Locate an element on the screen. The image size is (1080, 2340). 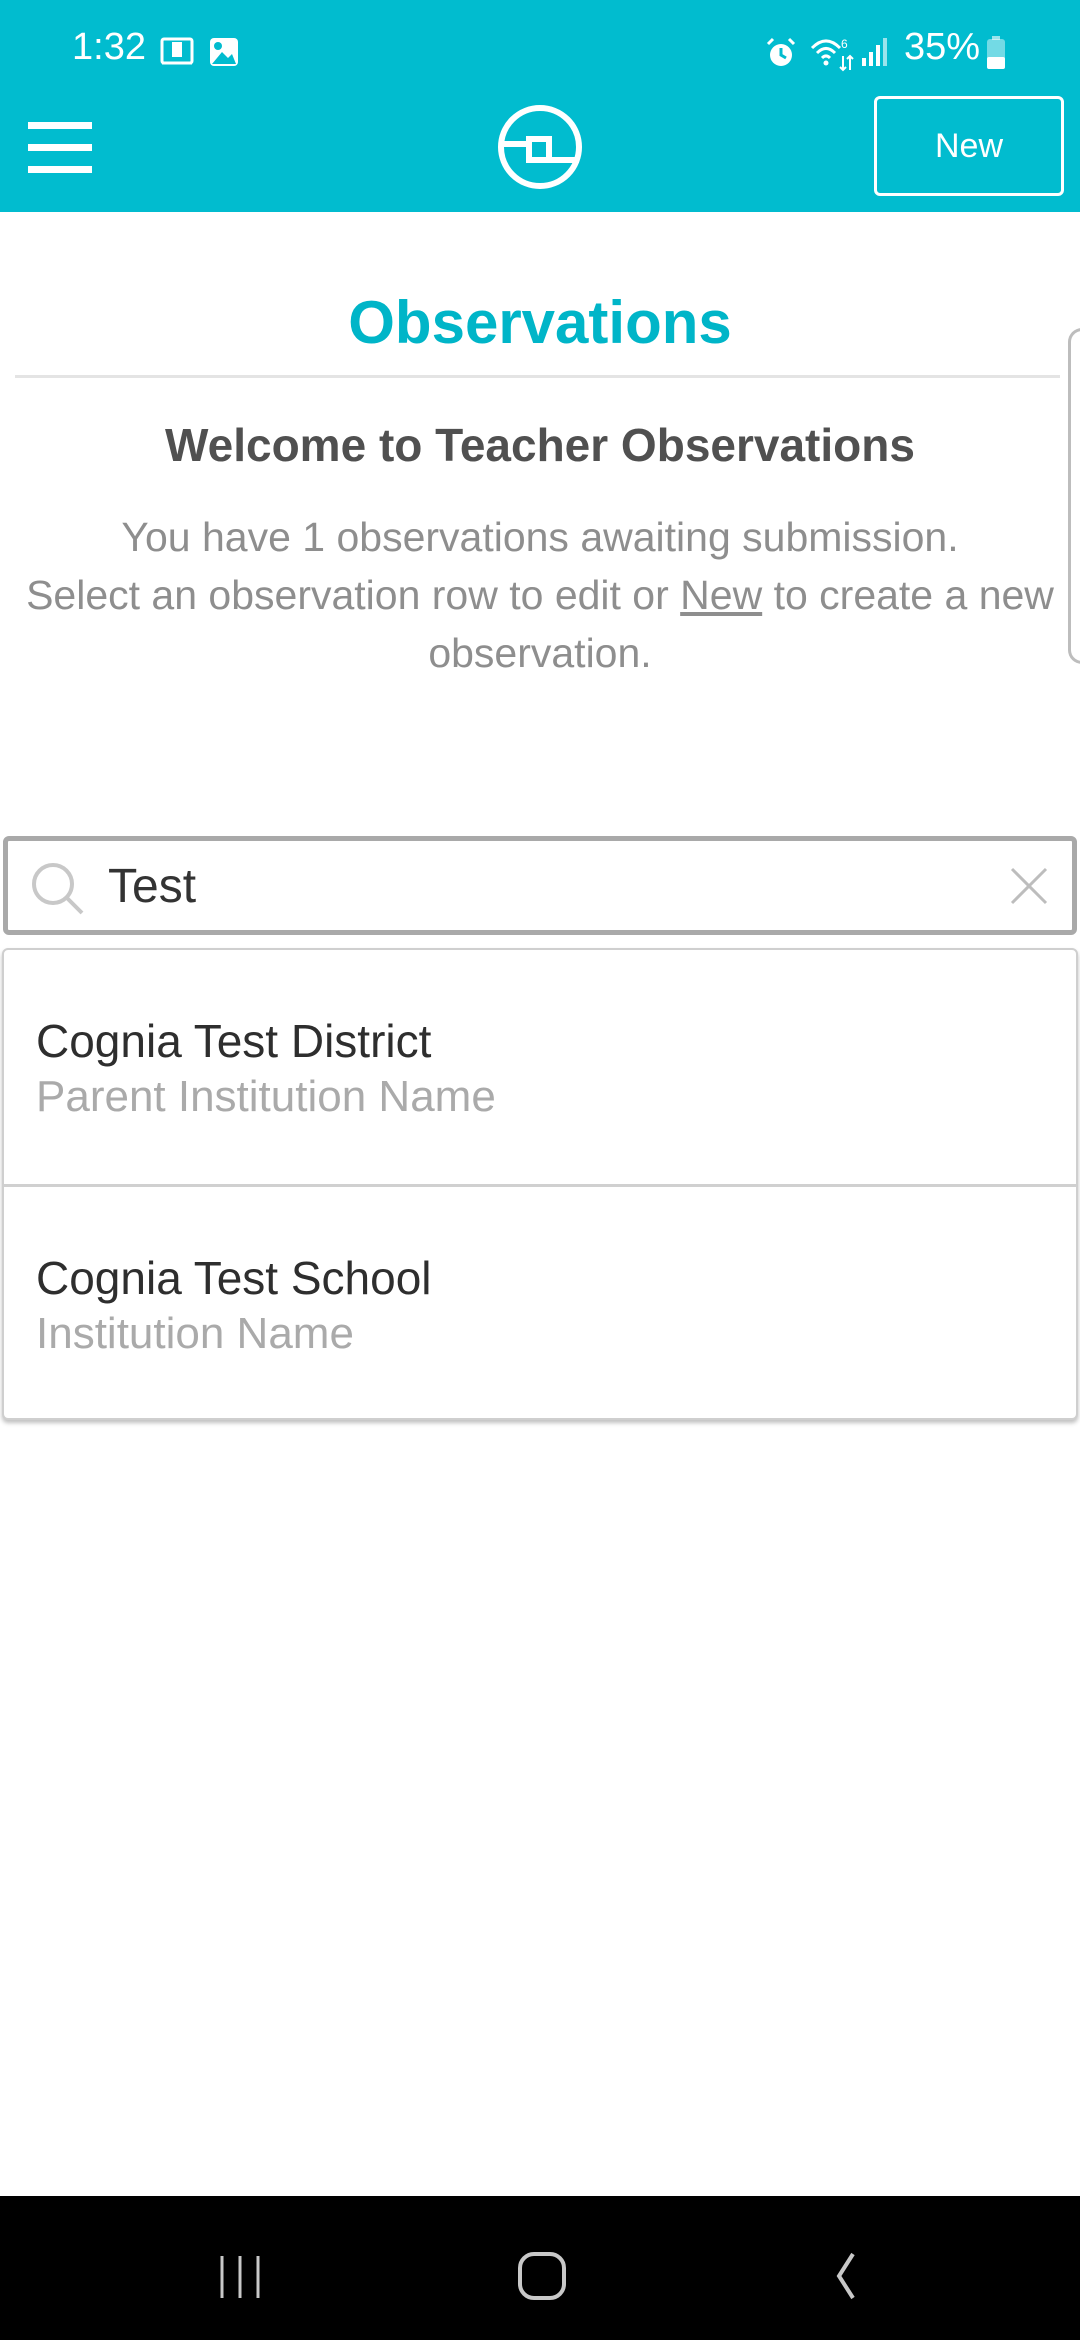
back-icon is located at coordinates (845, 2276).